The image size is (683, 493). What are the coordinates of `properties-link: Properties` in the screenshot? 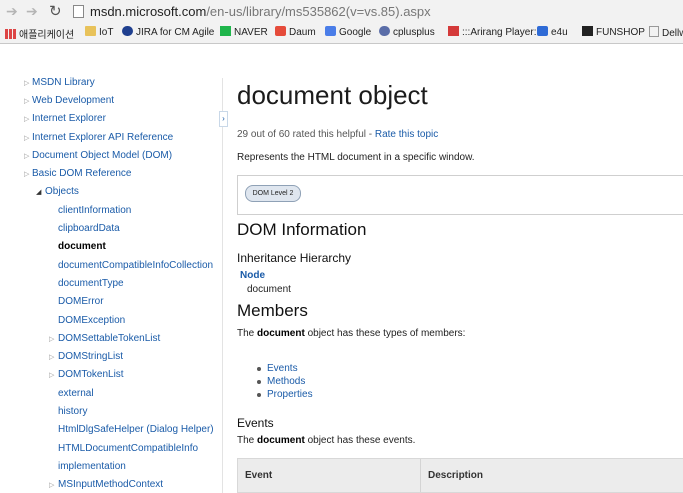 It's located at (290, 394).